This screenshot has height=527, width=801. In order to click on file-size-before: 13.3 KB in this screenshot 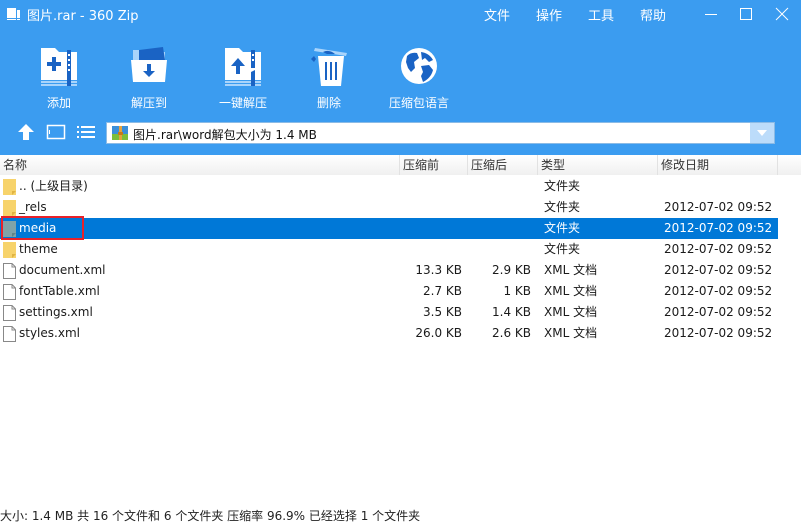, I will do `click(438, 270)`.